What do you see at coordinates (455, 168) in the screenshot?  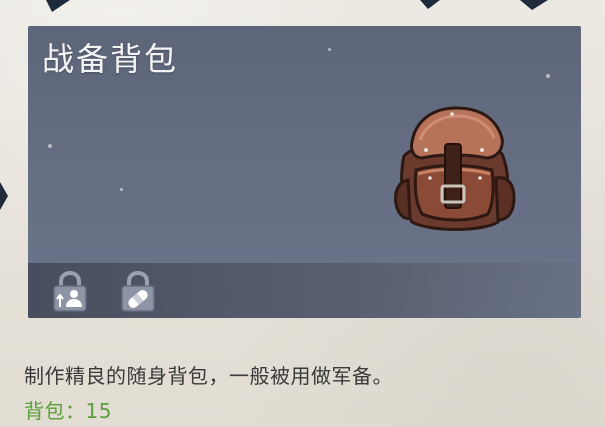 I see `backpack-icon` at bounding box center [455, 168].